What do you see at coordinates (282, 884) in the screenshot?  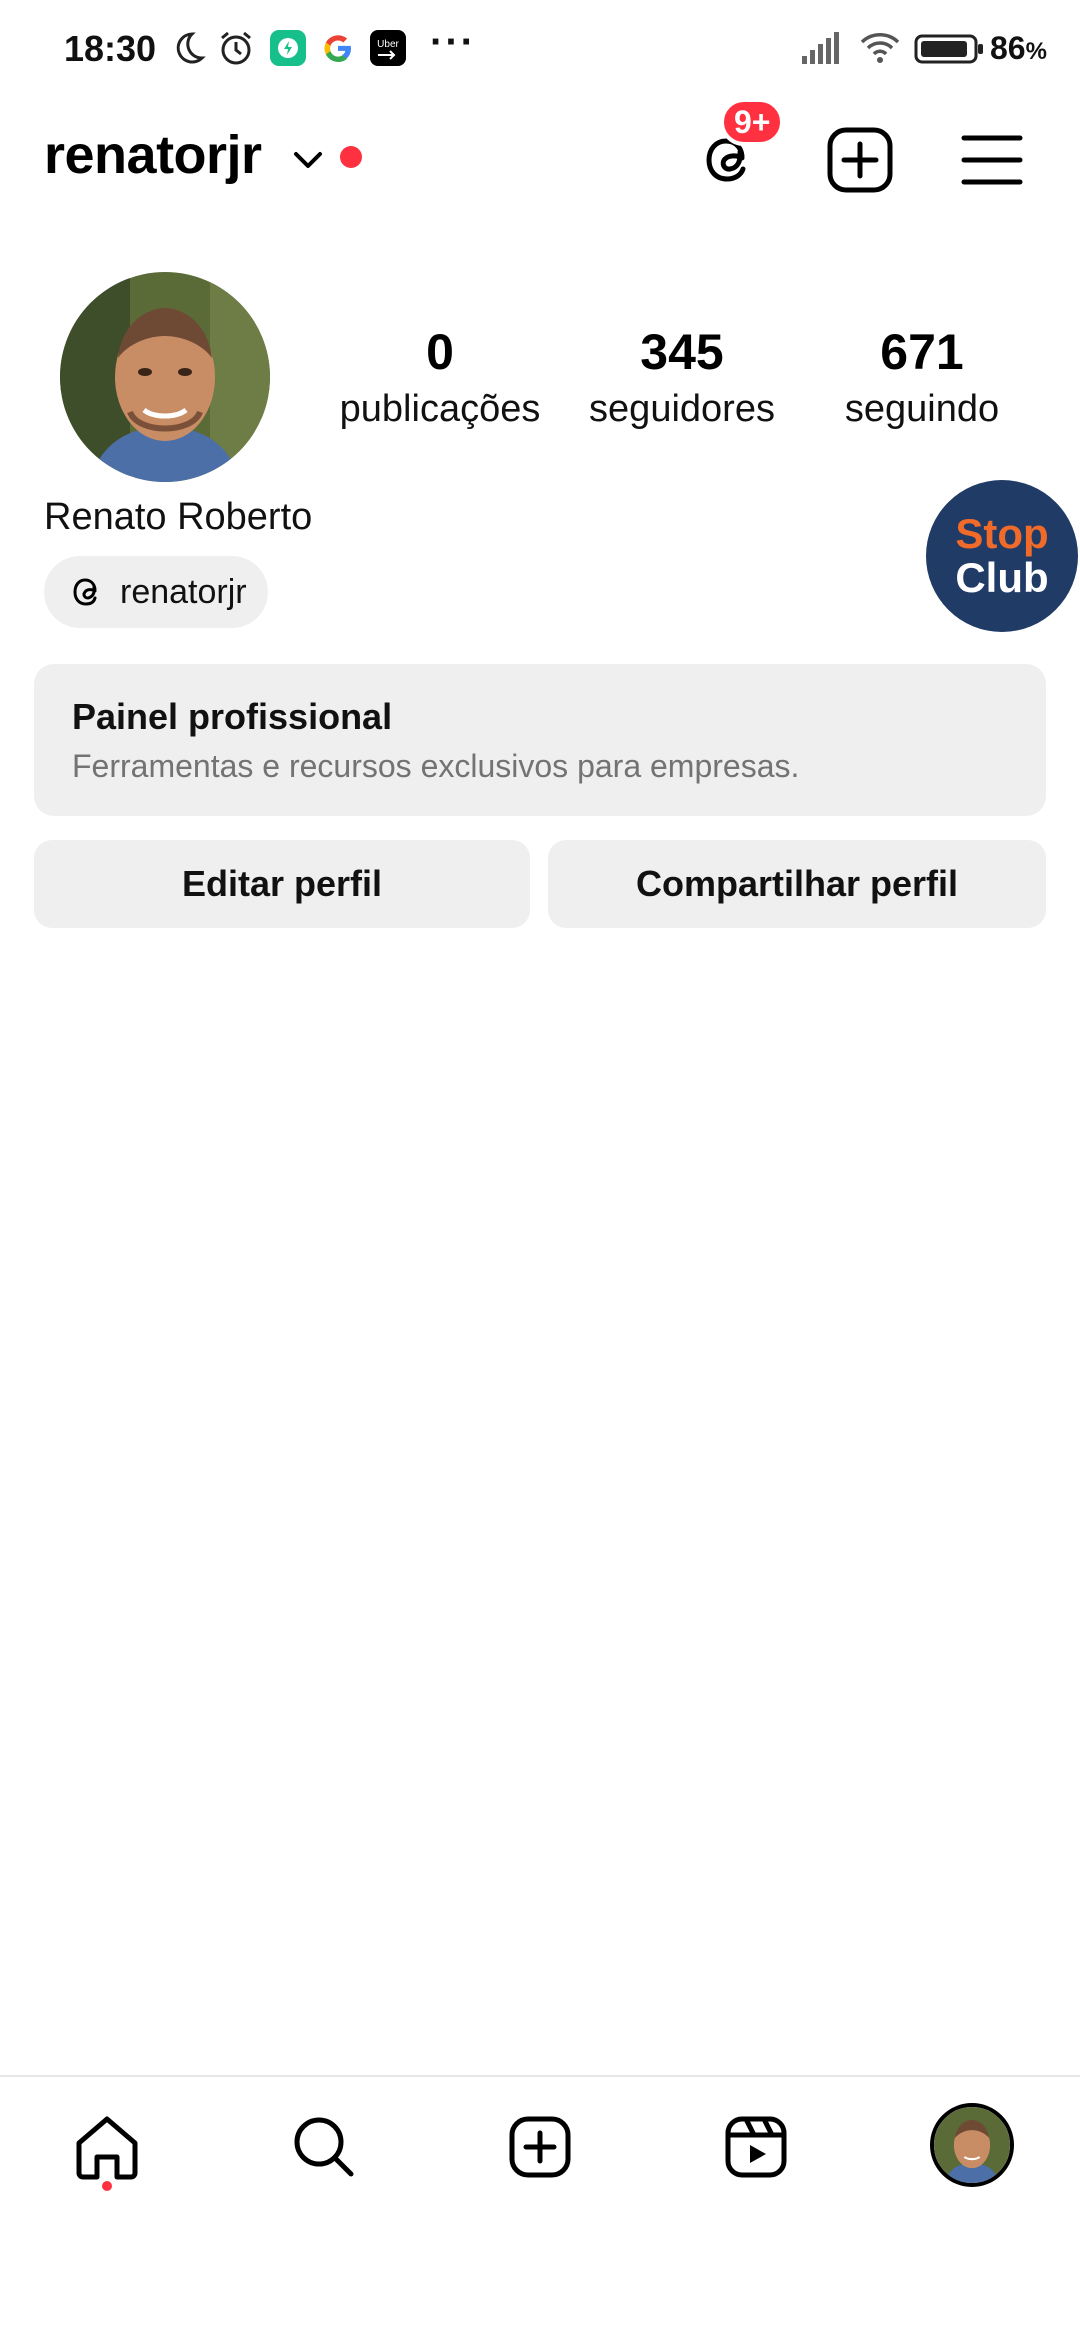 I see `edit-profile-button: Editar perfil` at bounding box center [282, 884].